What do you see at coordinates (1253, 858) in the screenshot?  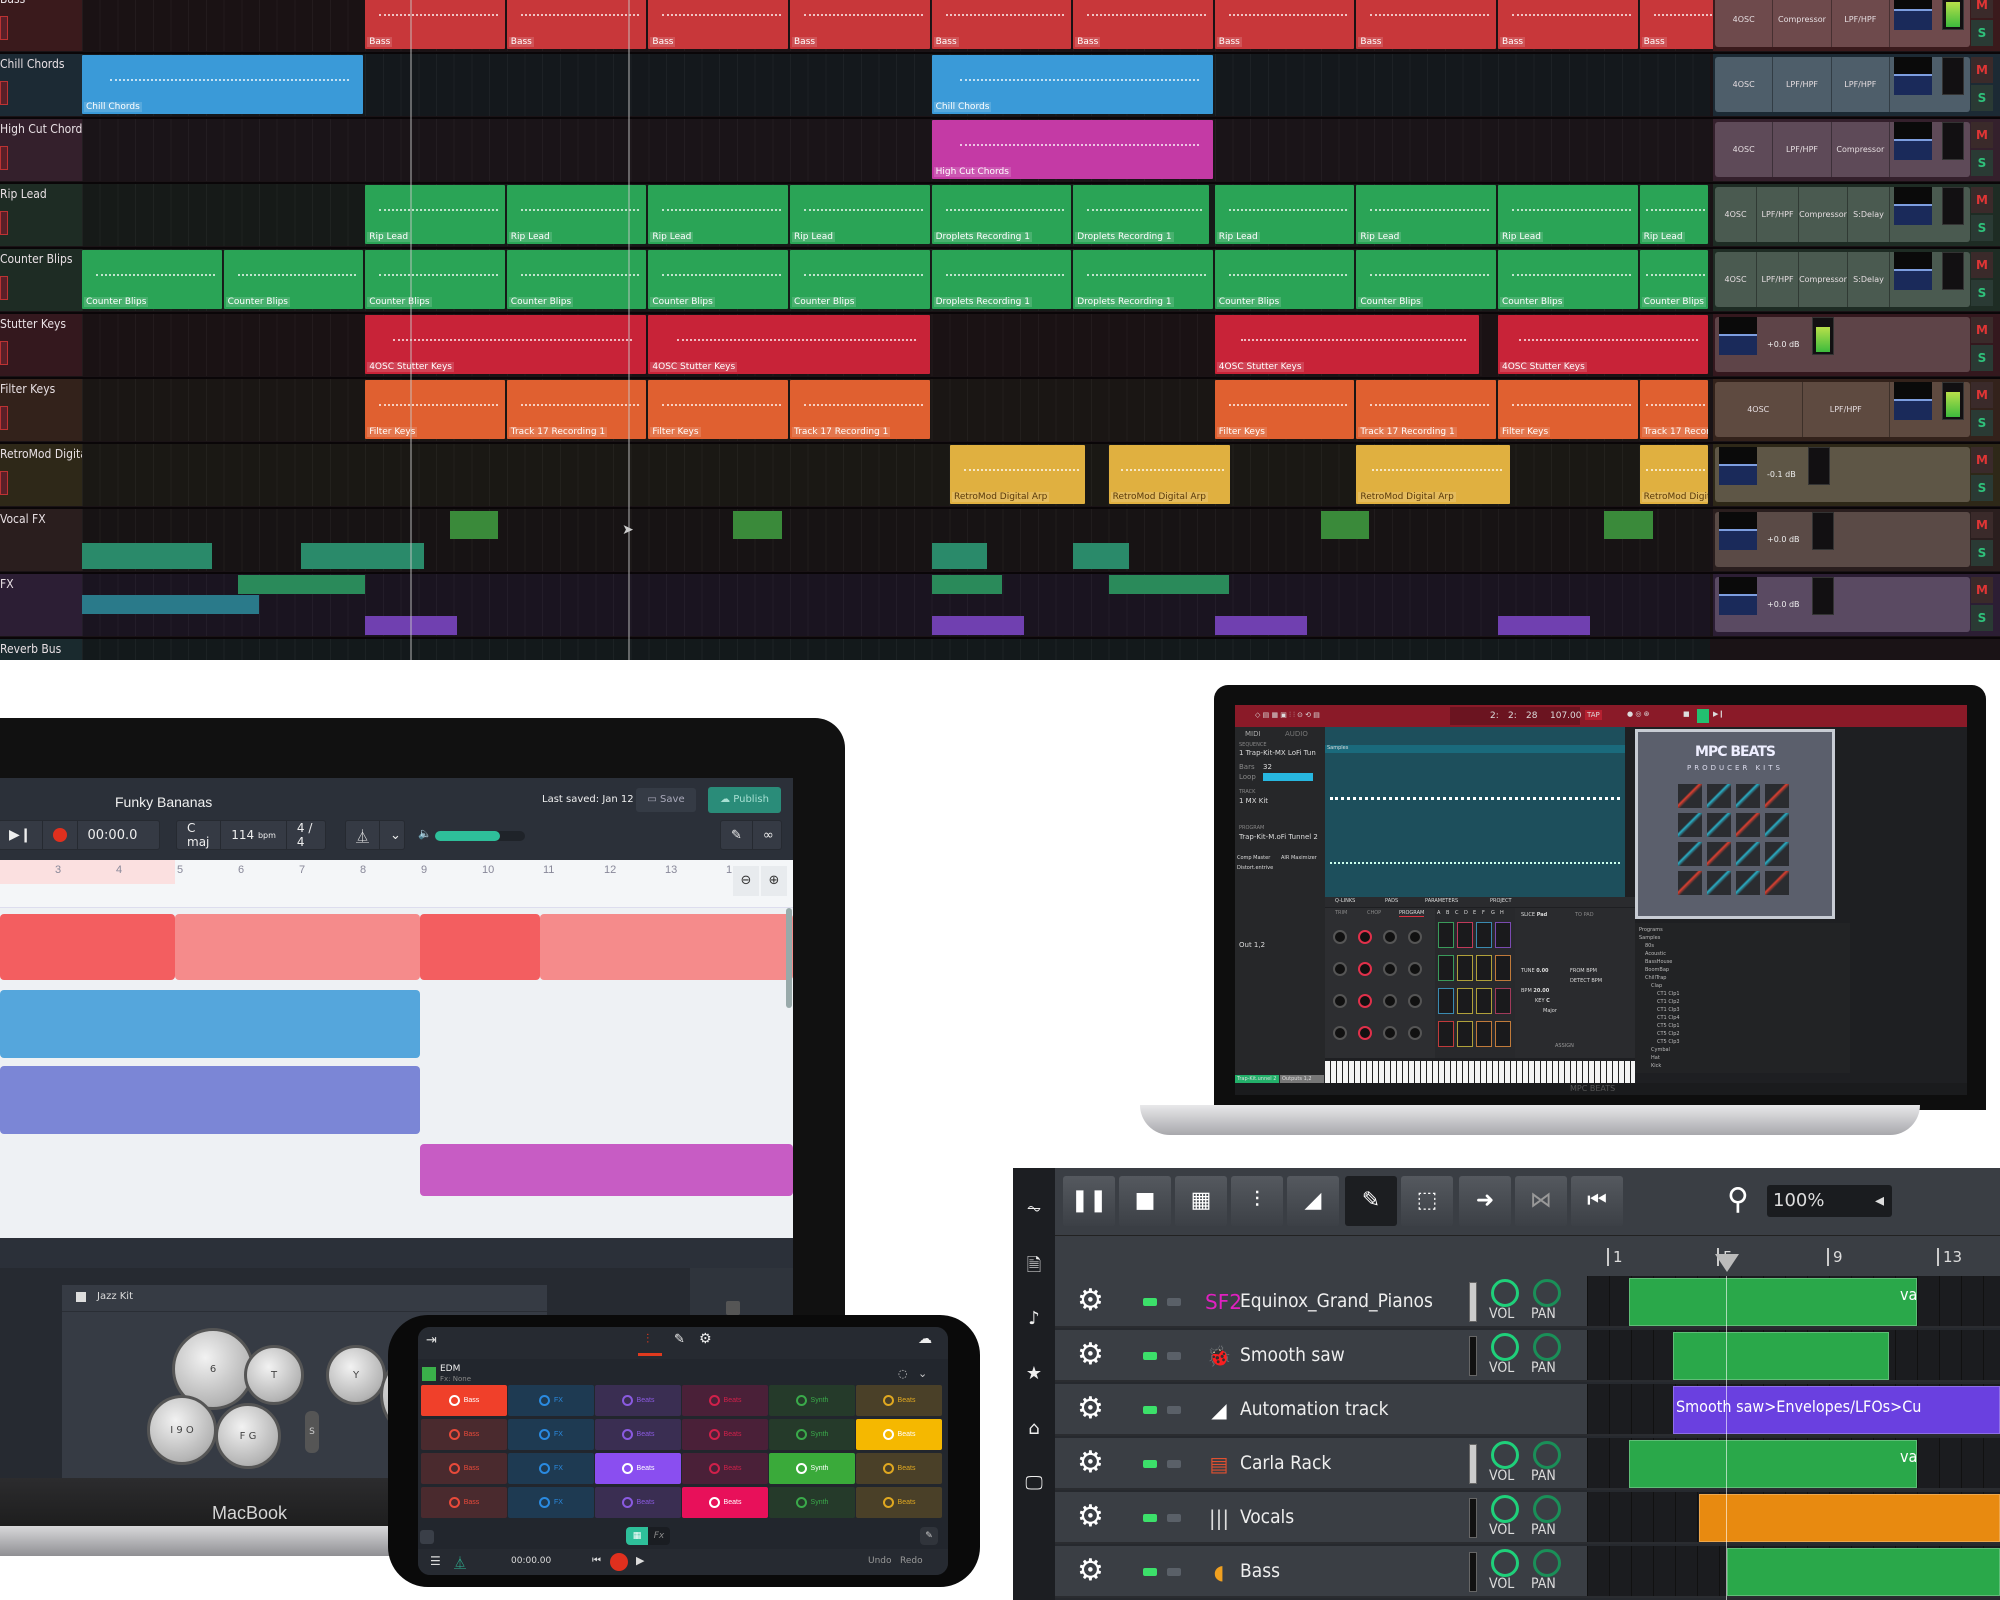 I see `insert-slot: Comp Master` at bounding box center [1253, 858].